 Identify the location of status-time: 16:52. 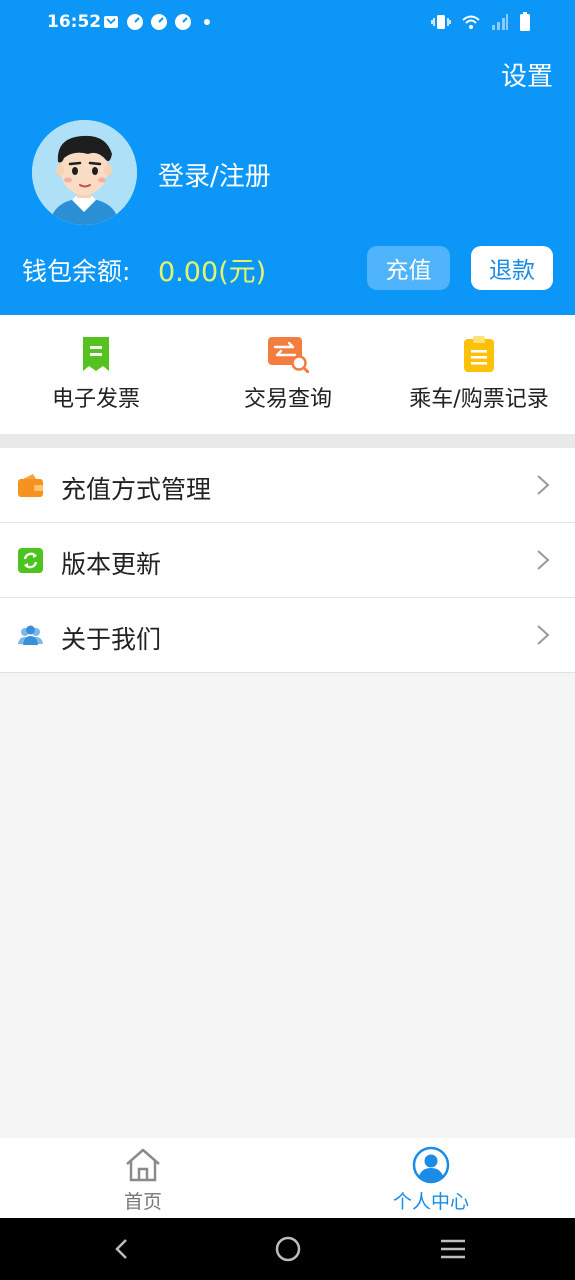
(74, 22).